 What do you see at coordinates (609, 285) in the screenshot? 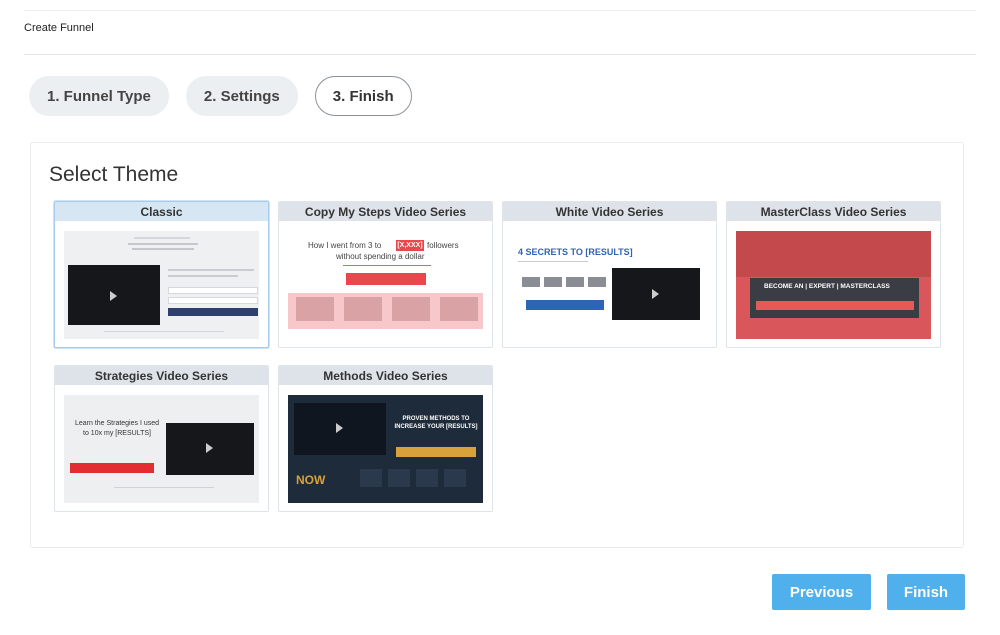
I see `theme-thumbnail-white-video-series: 4 SECRETS TO [RESULTS]` at bounding box center [609, 285].